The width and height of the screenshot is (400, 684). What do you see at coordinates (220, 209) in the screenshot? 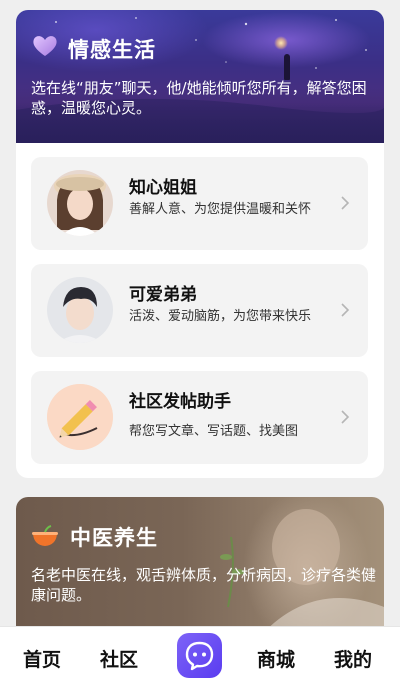
I see `item-description: 善解人意、为您提供温暖和关怀` at bounding box center [220, 209].